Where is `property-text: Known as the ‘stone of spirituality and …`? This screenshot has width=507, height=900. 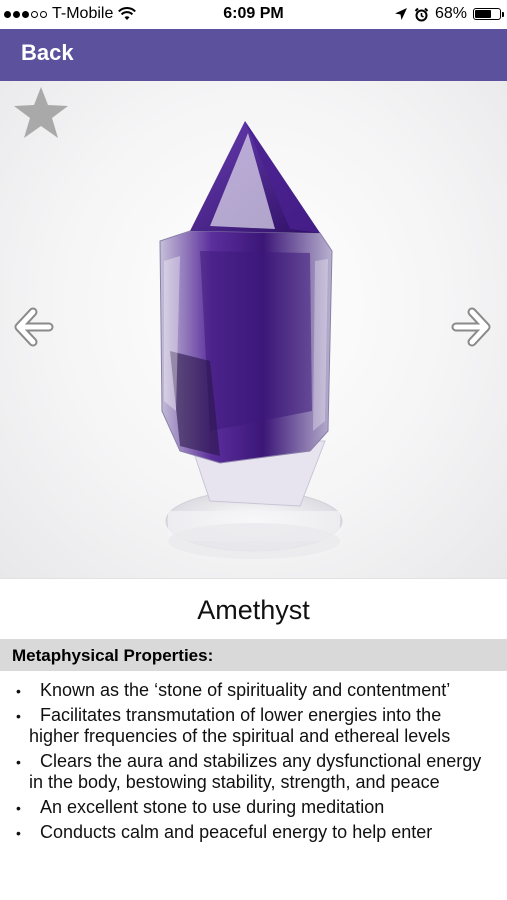 property-text: Known as the ‘stone of spirituality and … is located at coordinates (245, 690).